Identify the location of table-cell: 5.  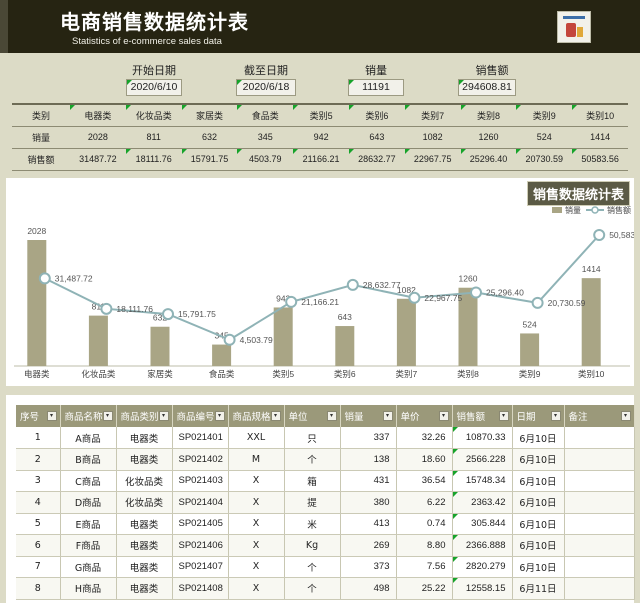
(38, 524).